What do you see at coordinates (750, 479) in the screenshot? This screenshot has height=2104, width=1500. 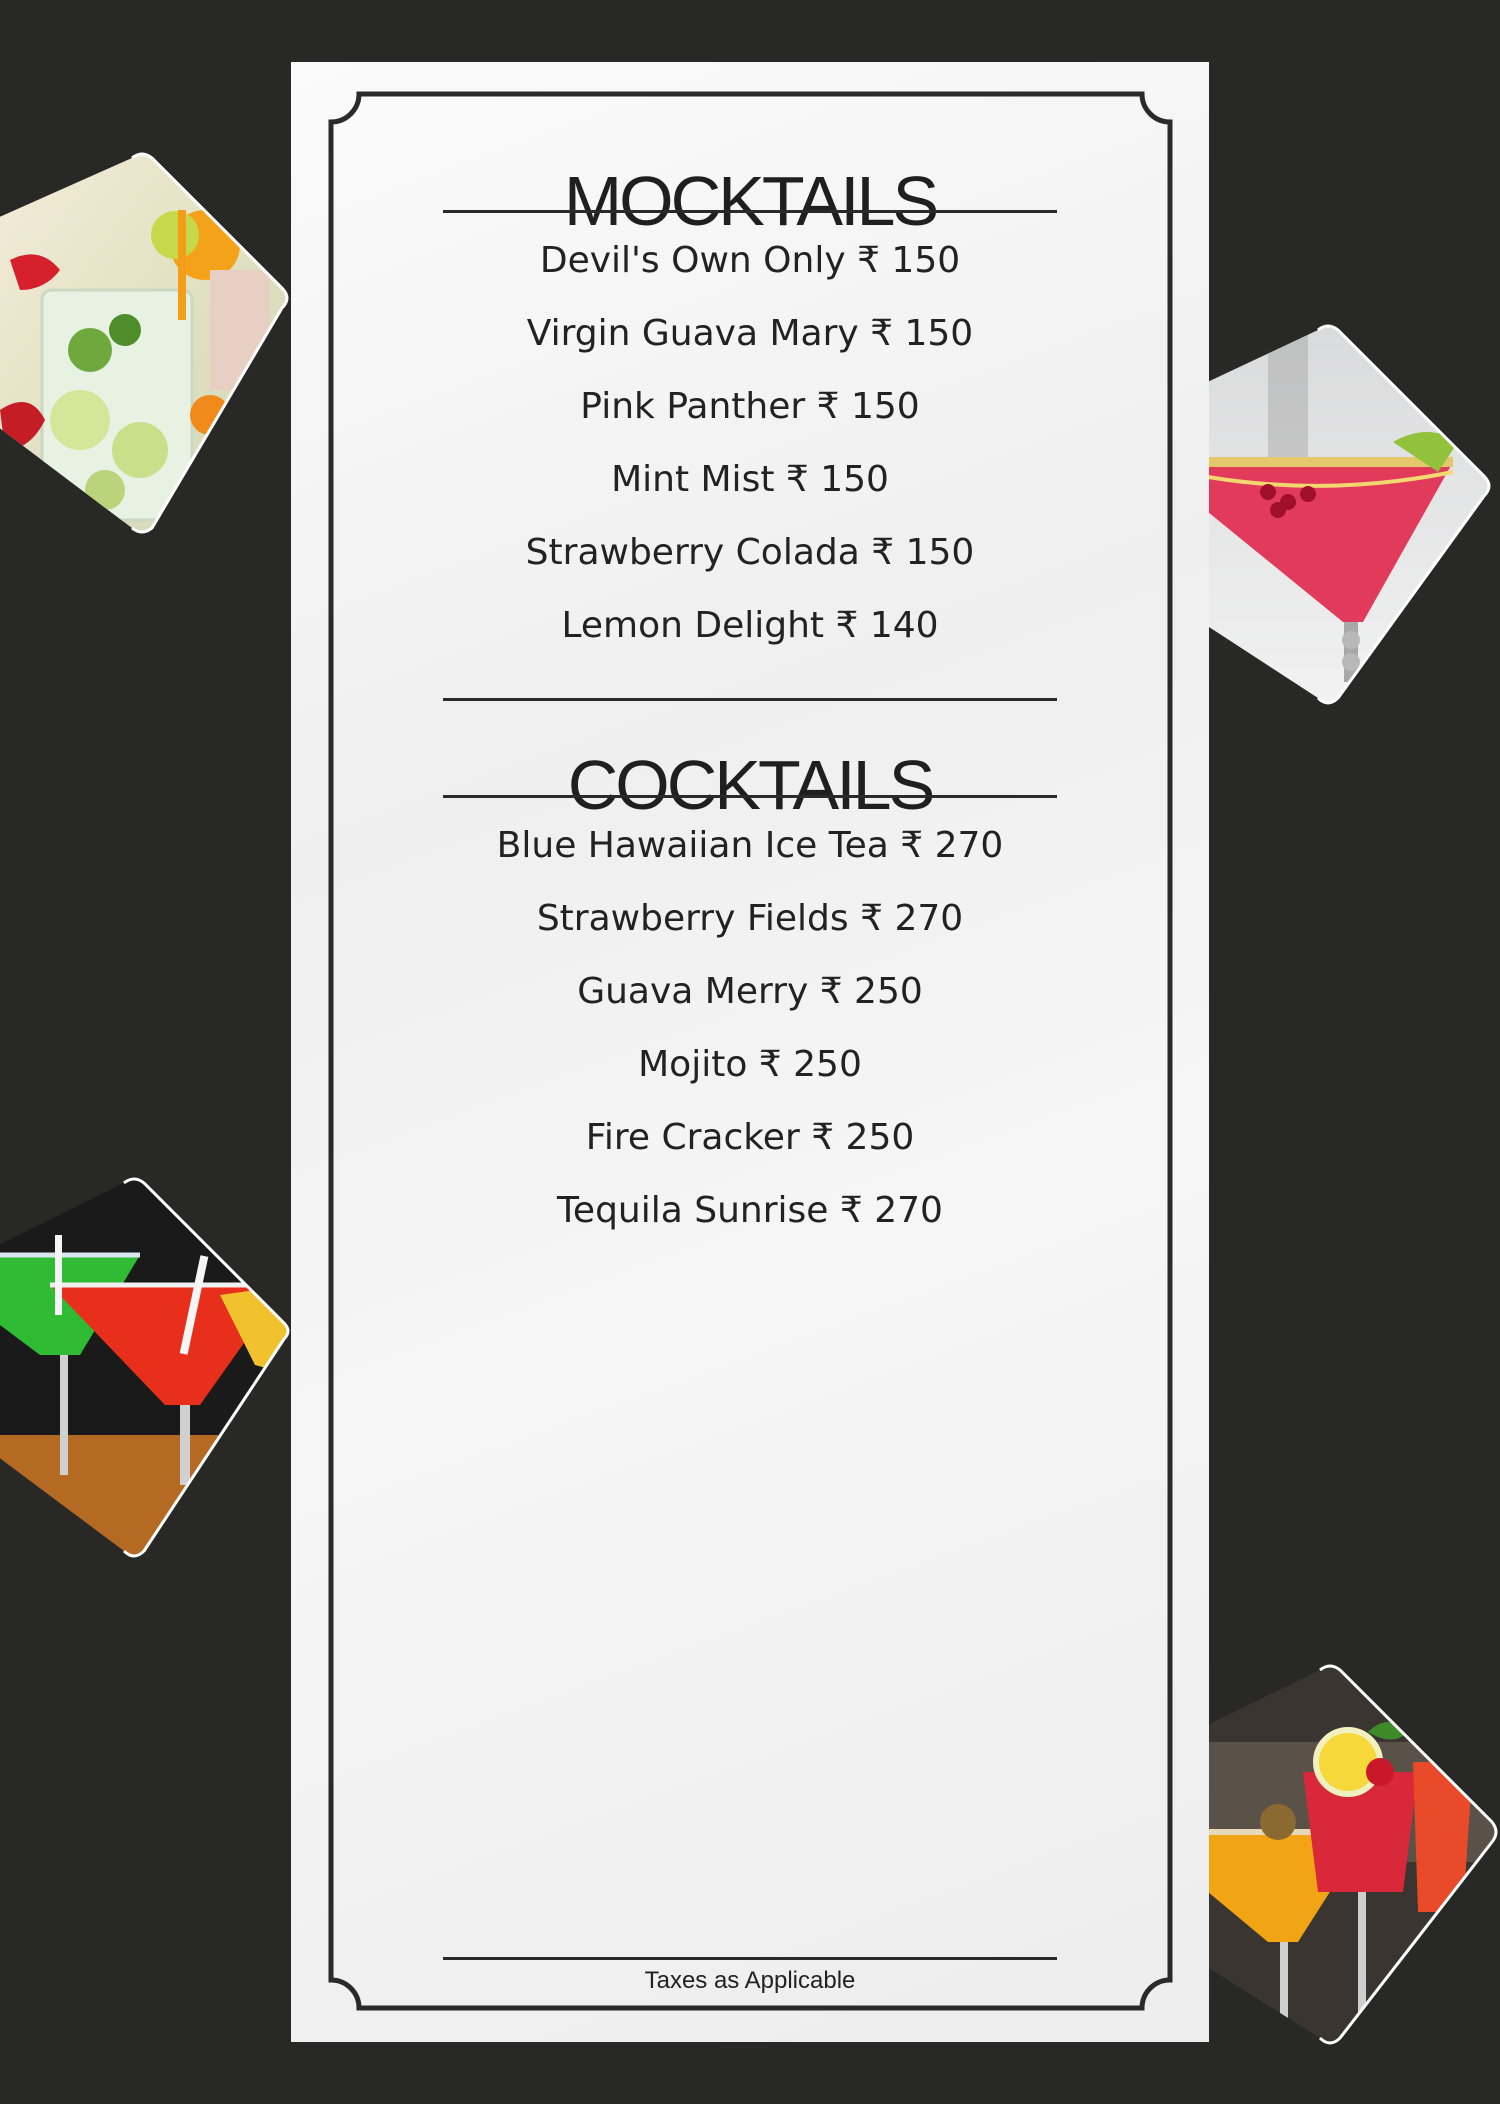 I see `mocktail-item: Mint Mist ₹ 150` at bounding box center [750, 479].